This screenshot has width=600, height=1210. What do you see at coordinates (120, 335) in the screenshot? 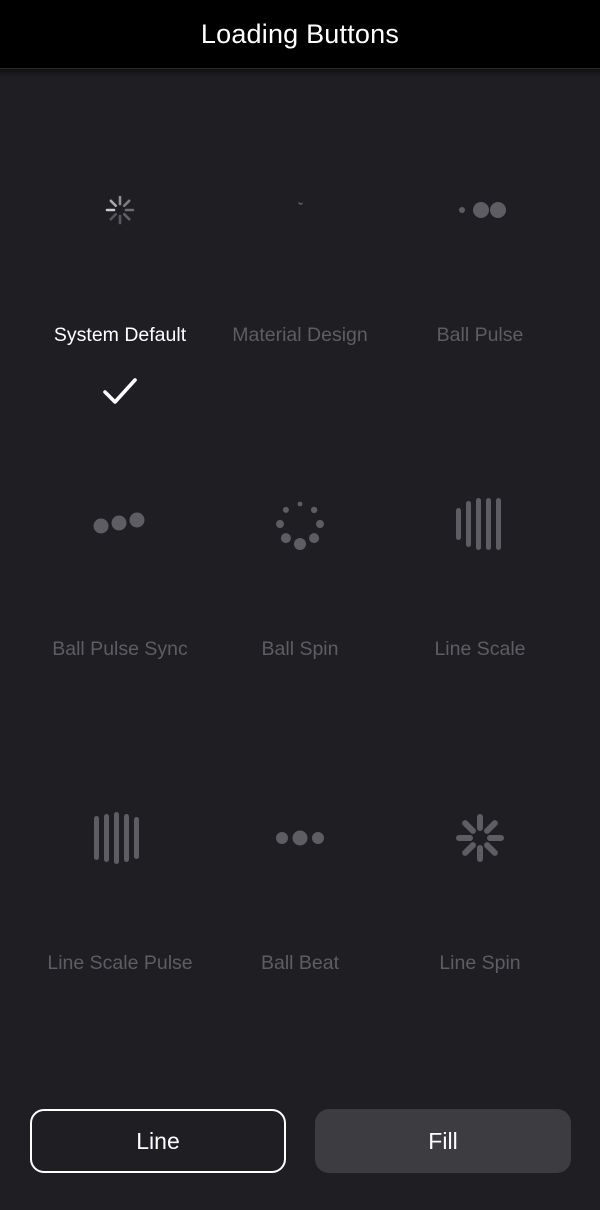
I see `indicator-label: System Default` at bounding box center [120, 335].